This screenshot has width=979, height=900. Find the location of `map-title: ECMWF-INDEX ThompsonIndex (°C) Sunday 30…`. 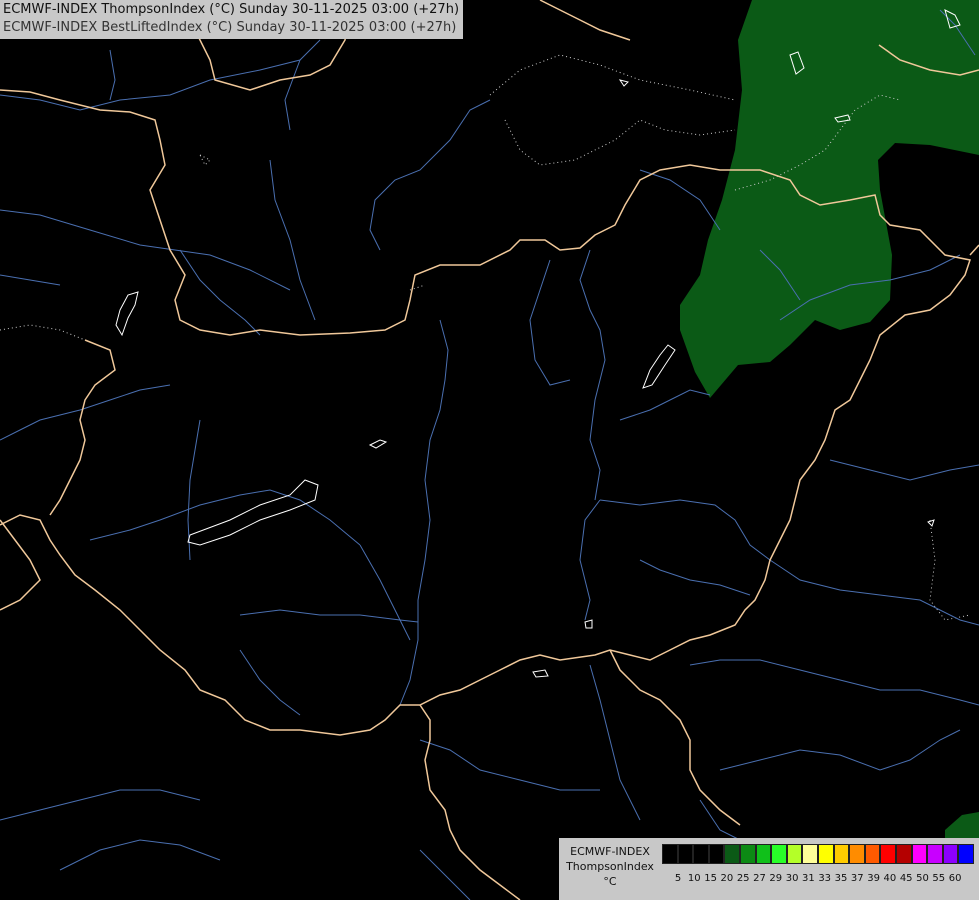

map-title: ECMWF-INDEX ThompsonIndex (°C) Sunday 30… is located at coordinates (232, 19).